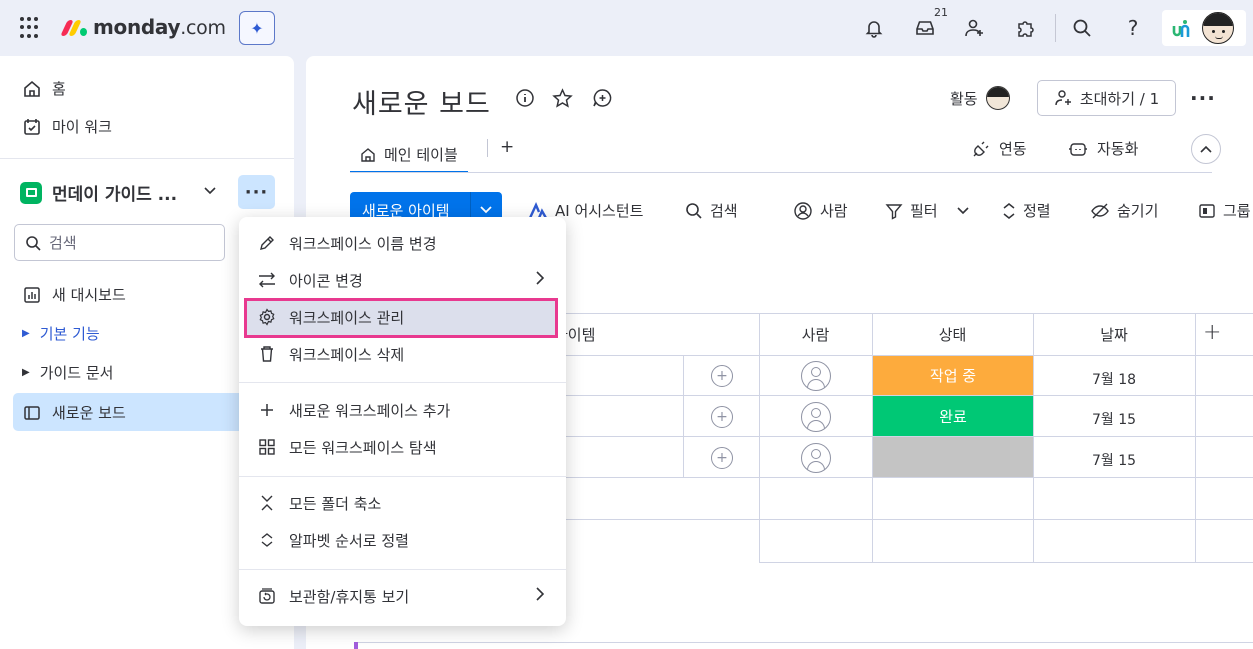 This screenshot has height=649, width=1253. What do you see at coordinates (31, 28) in the screenshot?
I see `apps-grid-icon` at bounding box center [31, 28].